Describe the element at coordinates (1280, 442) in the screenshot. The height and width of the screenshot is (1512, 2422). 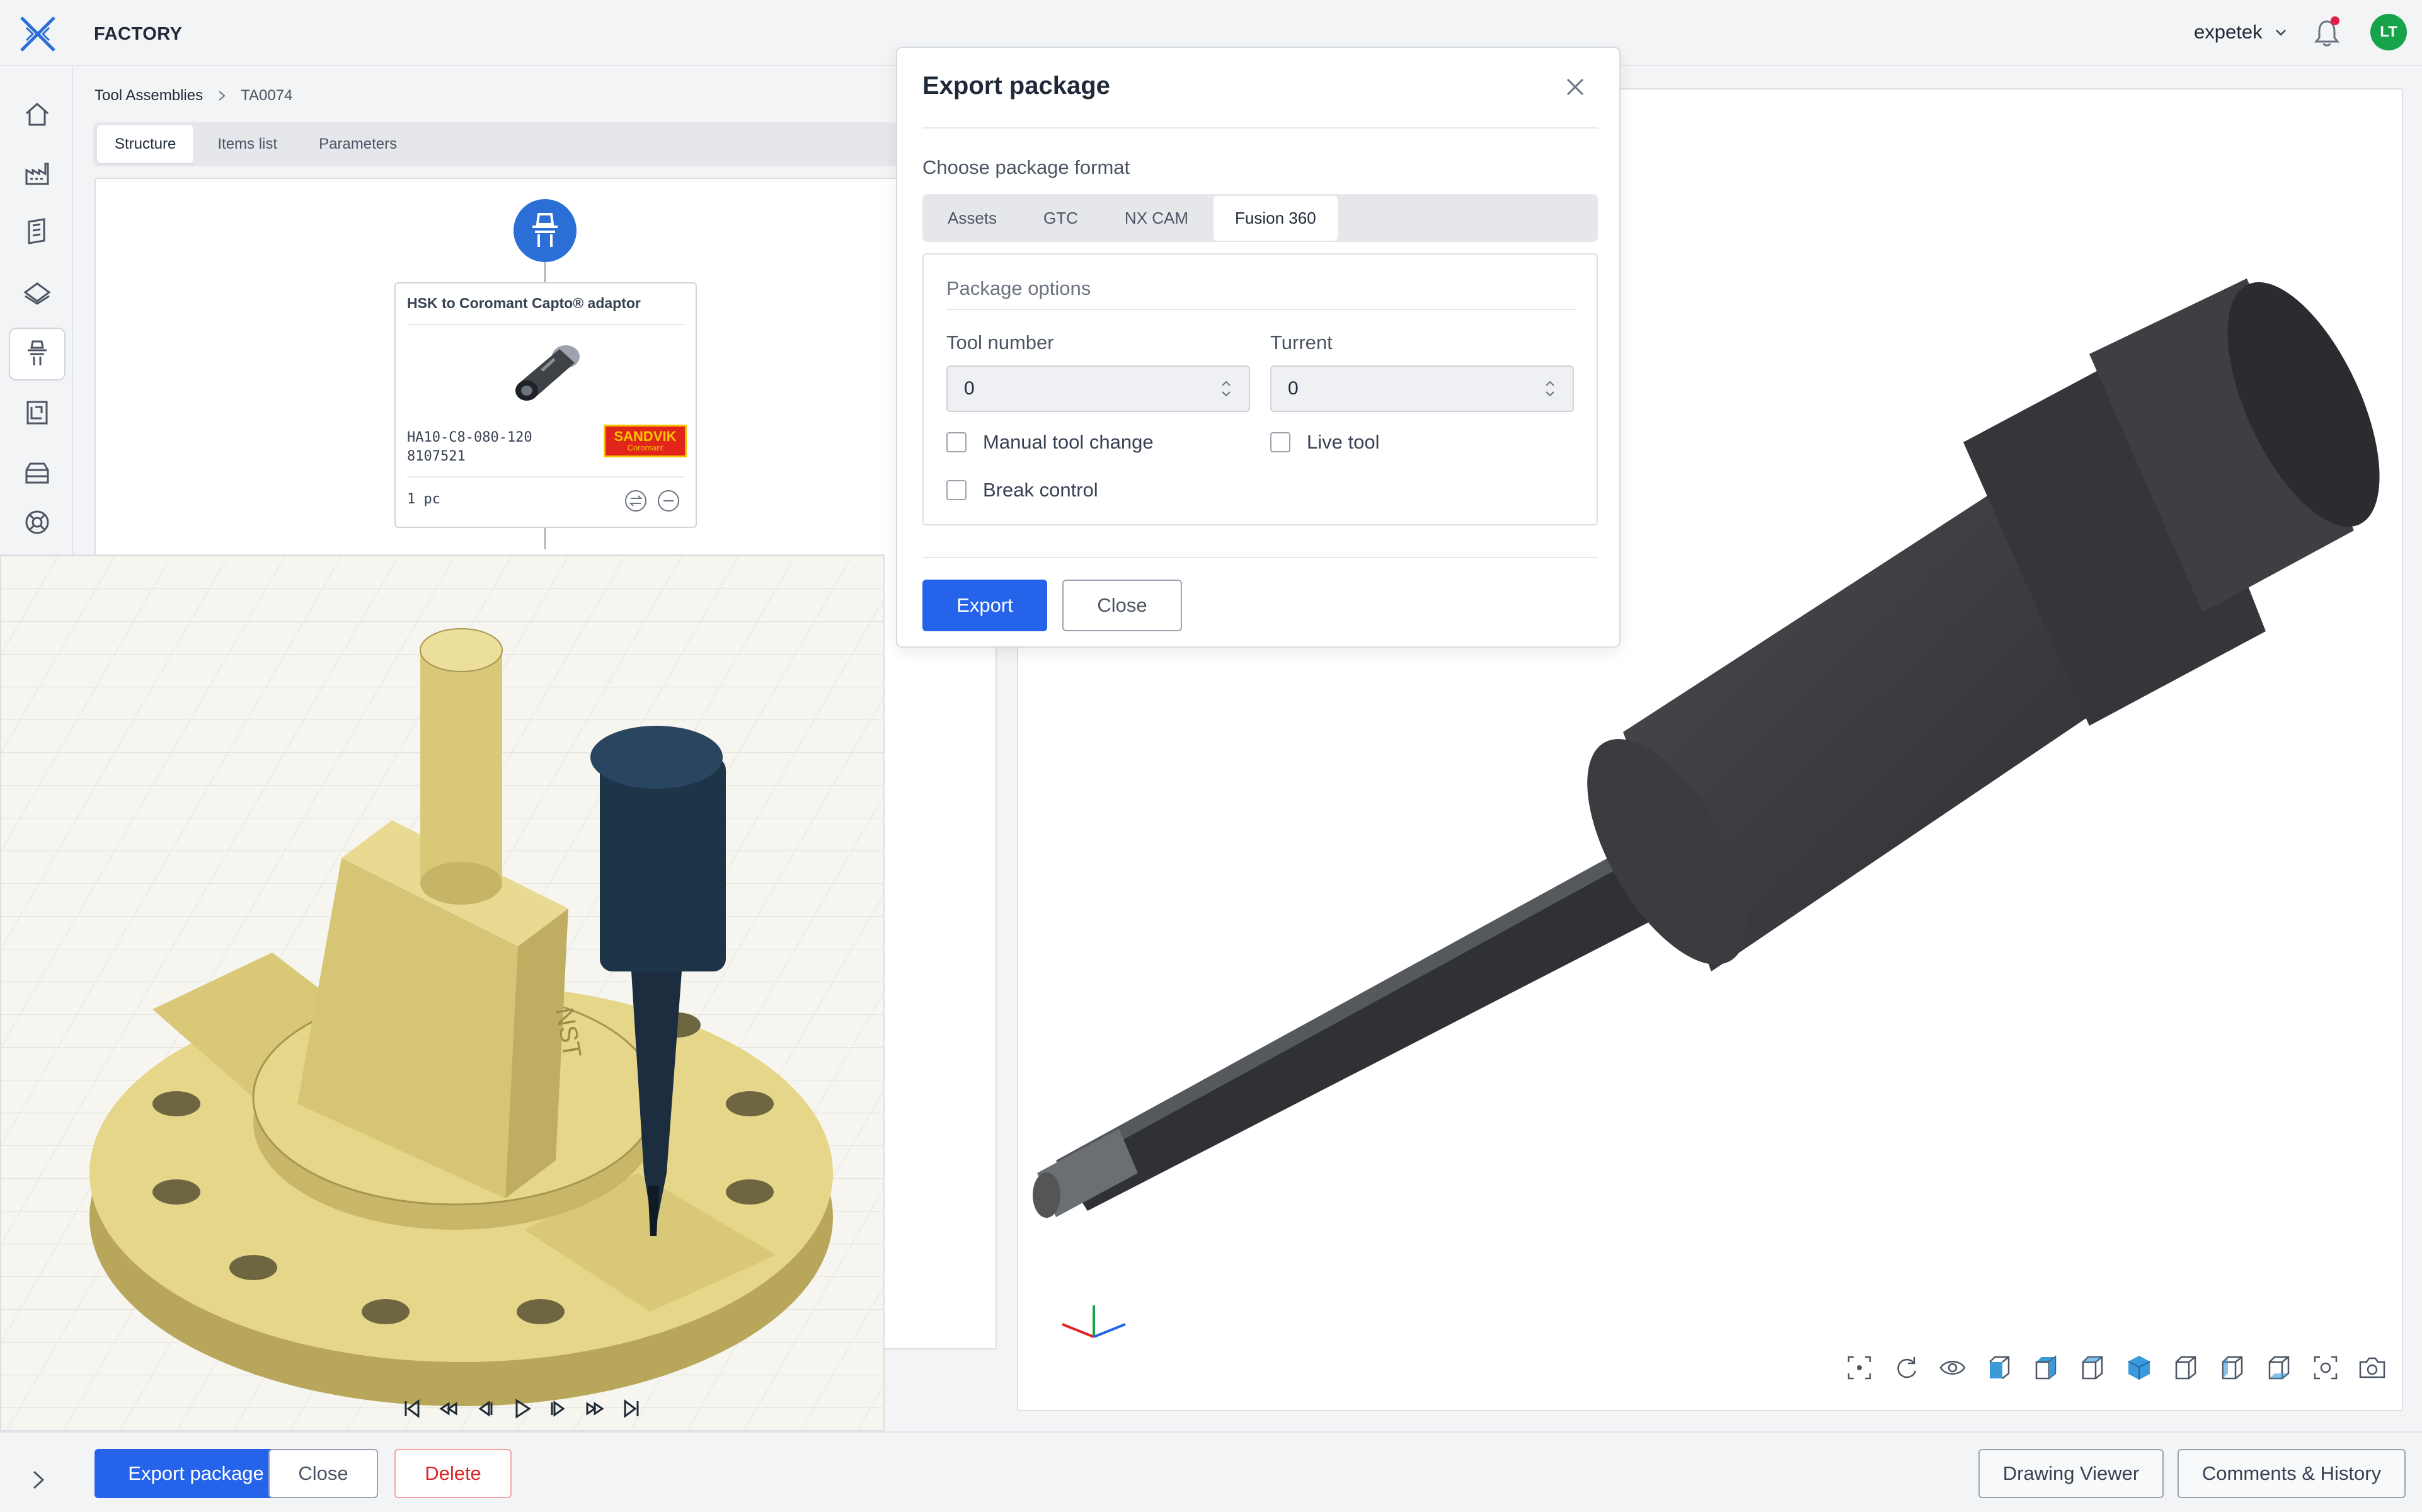
I see `live-tool-checkbox` at that location.